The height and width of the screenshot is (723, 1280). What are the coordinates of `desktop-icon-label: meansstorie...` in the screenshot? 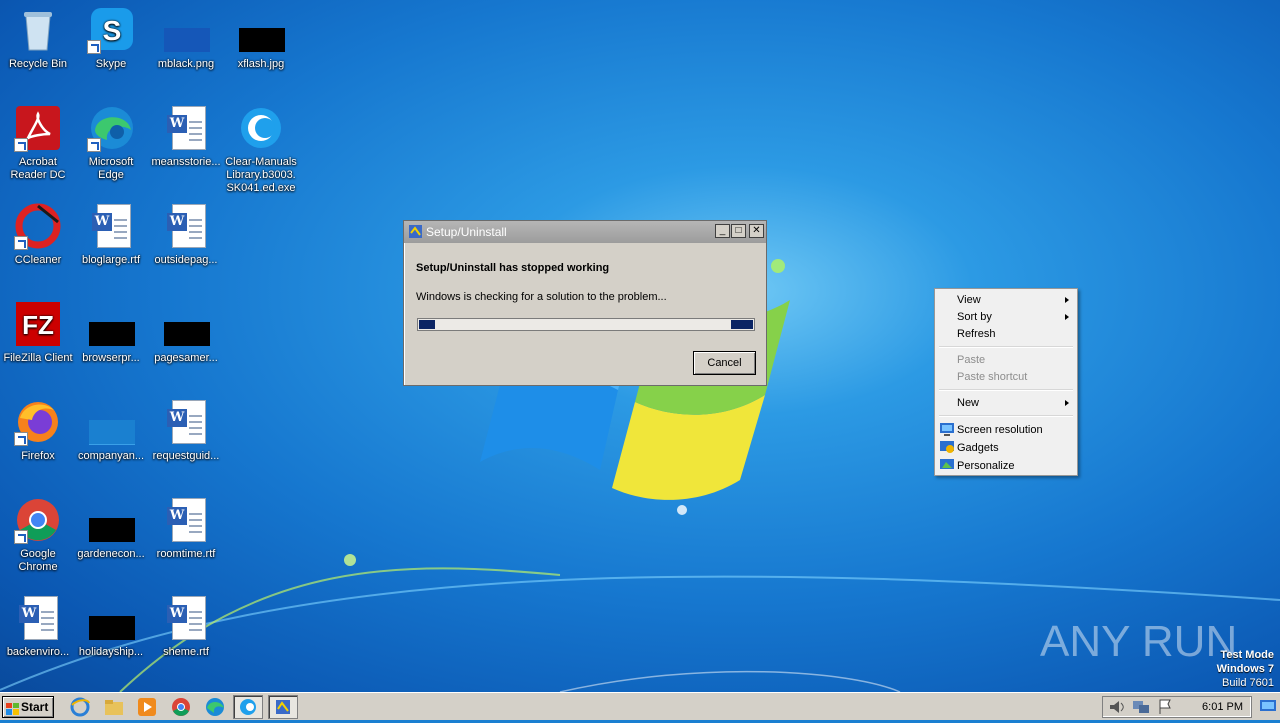 It's located at (186, 162).